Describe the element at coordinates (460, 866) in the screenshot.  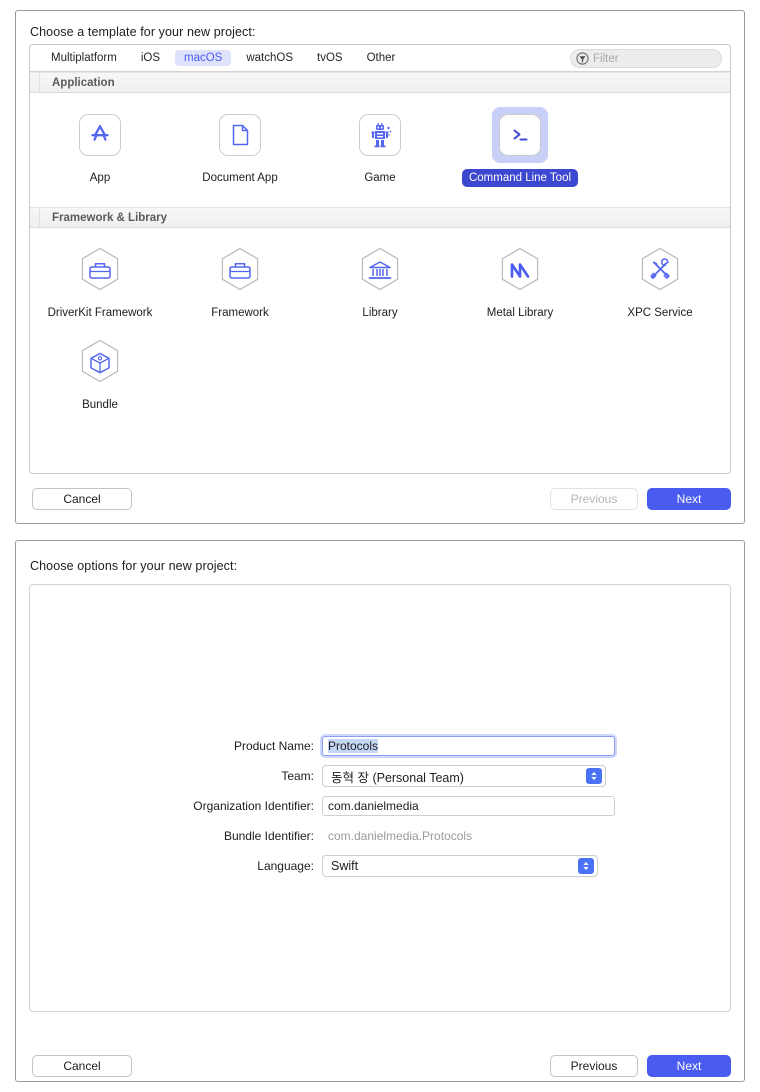
I see `language-popup-button: Swift` at that location.